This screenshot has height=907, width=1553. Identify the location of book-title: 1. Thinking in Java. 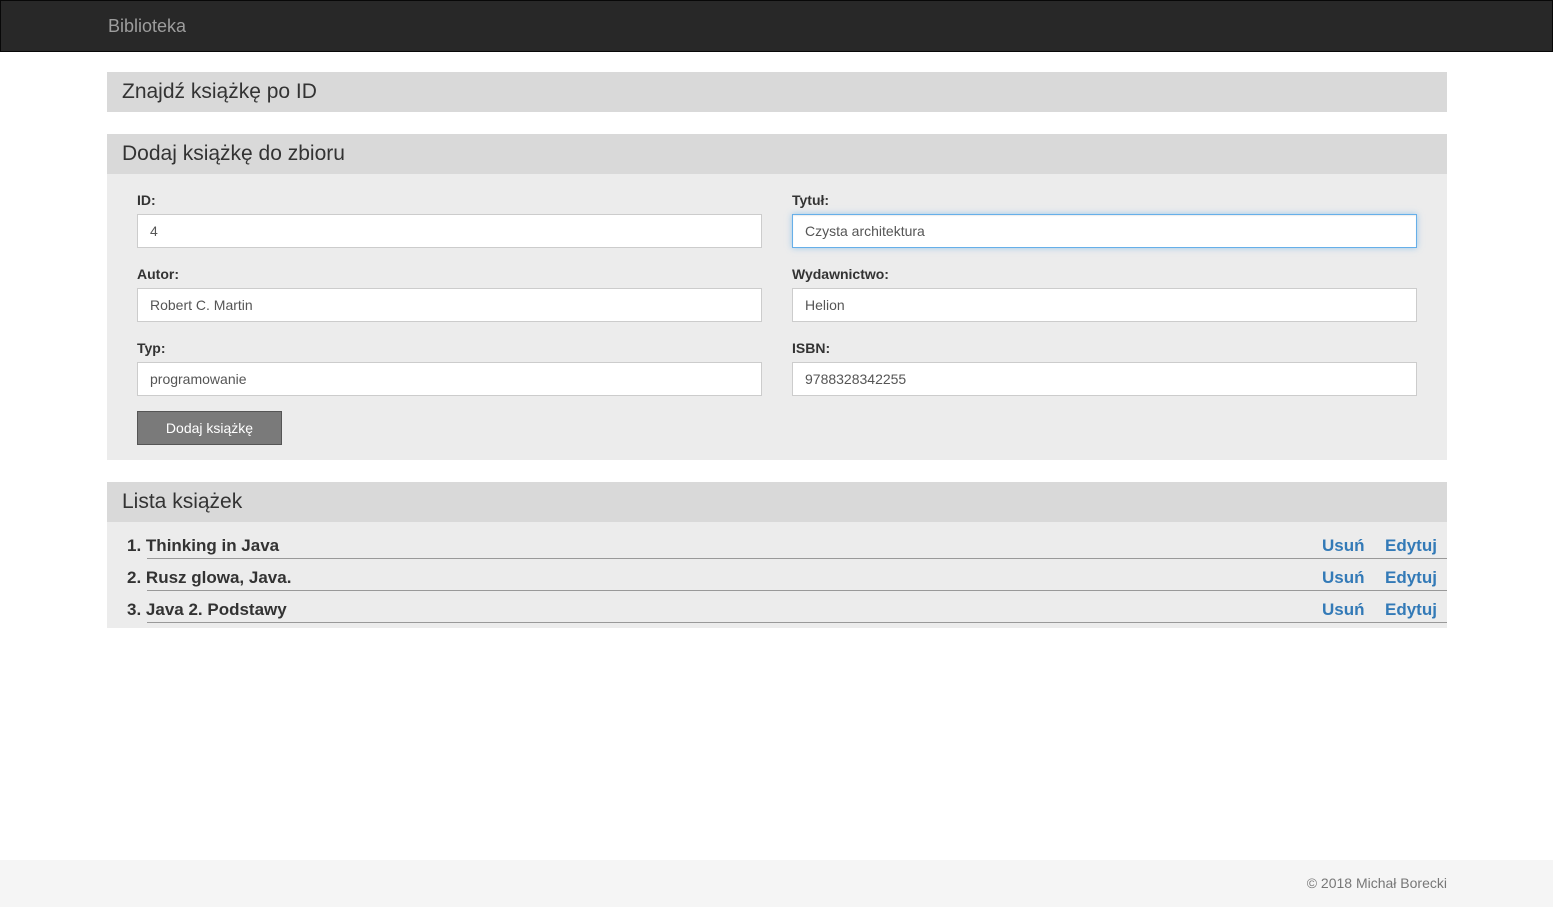
(203, 545).